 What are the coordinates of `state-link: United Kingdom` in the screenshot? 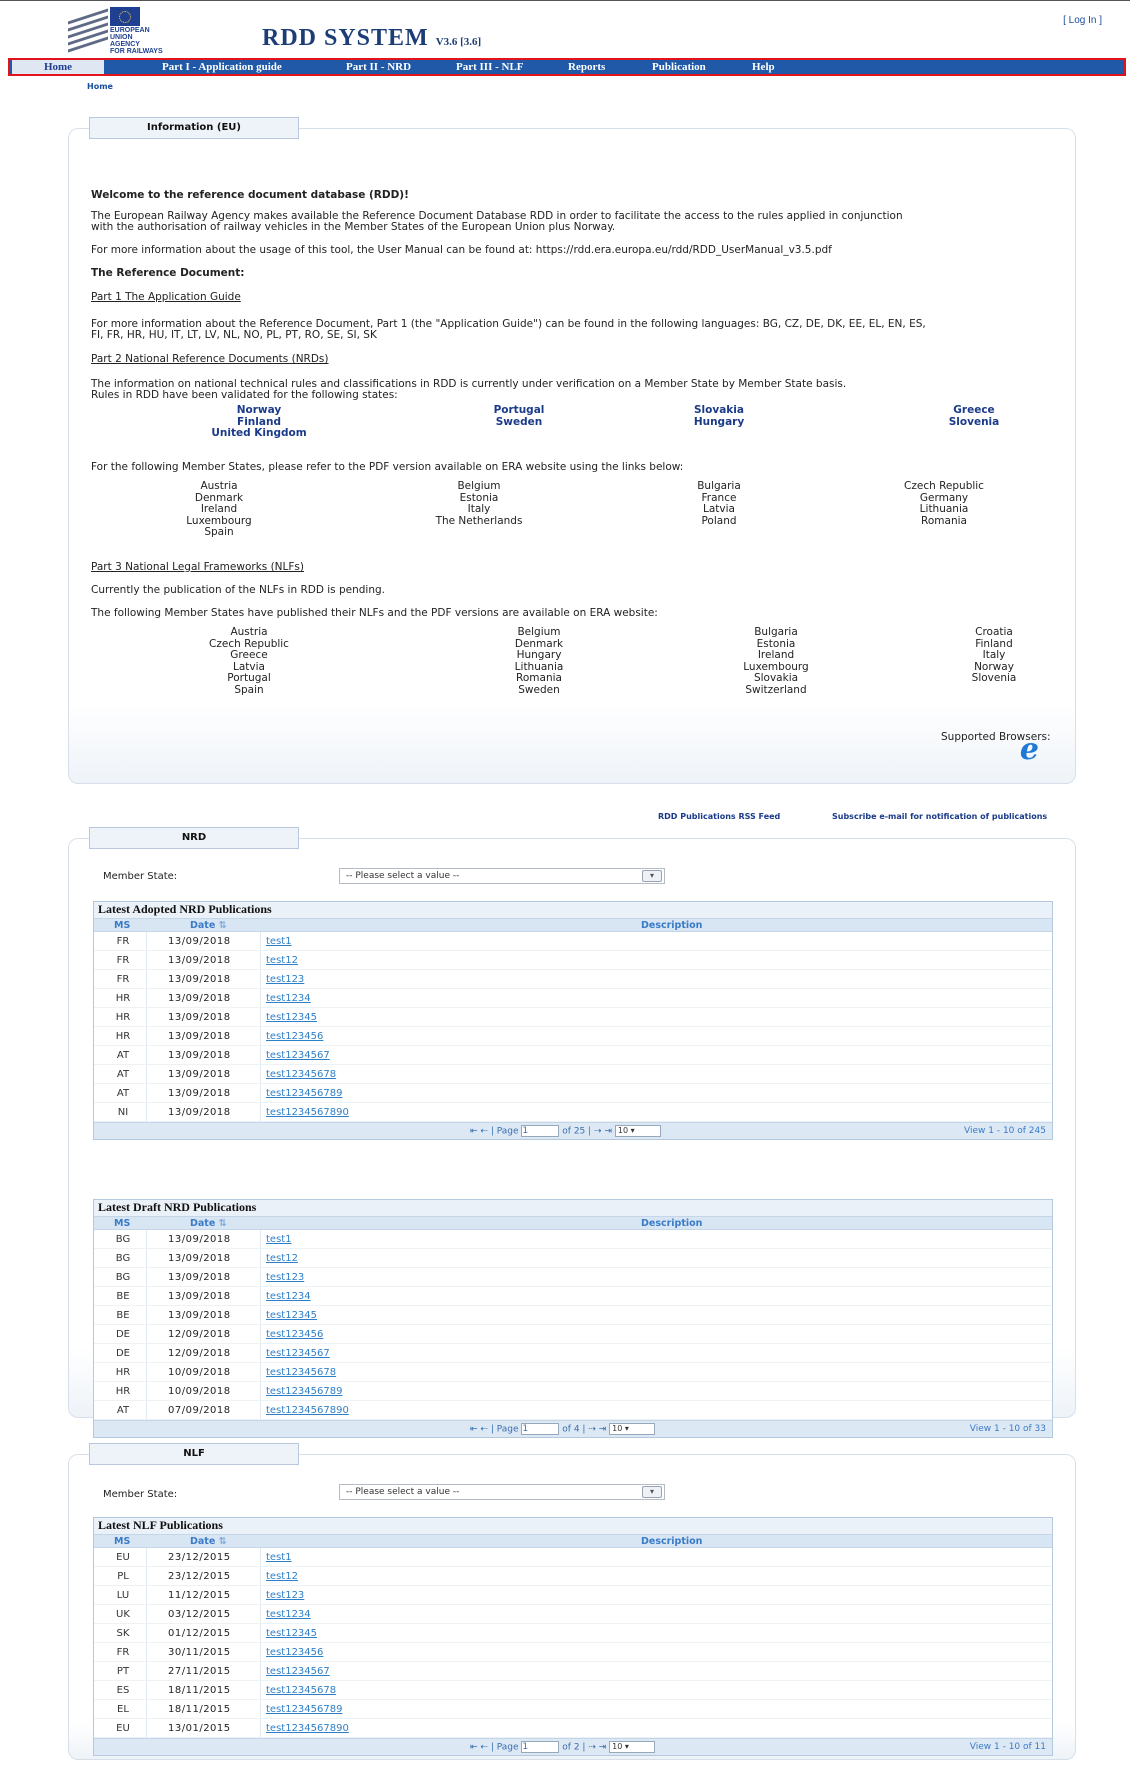 It's located at (259, 433).